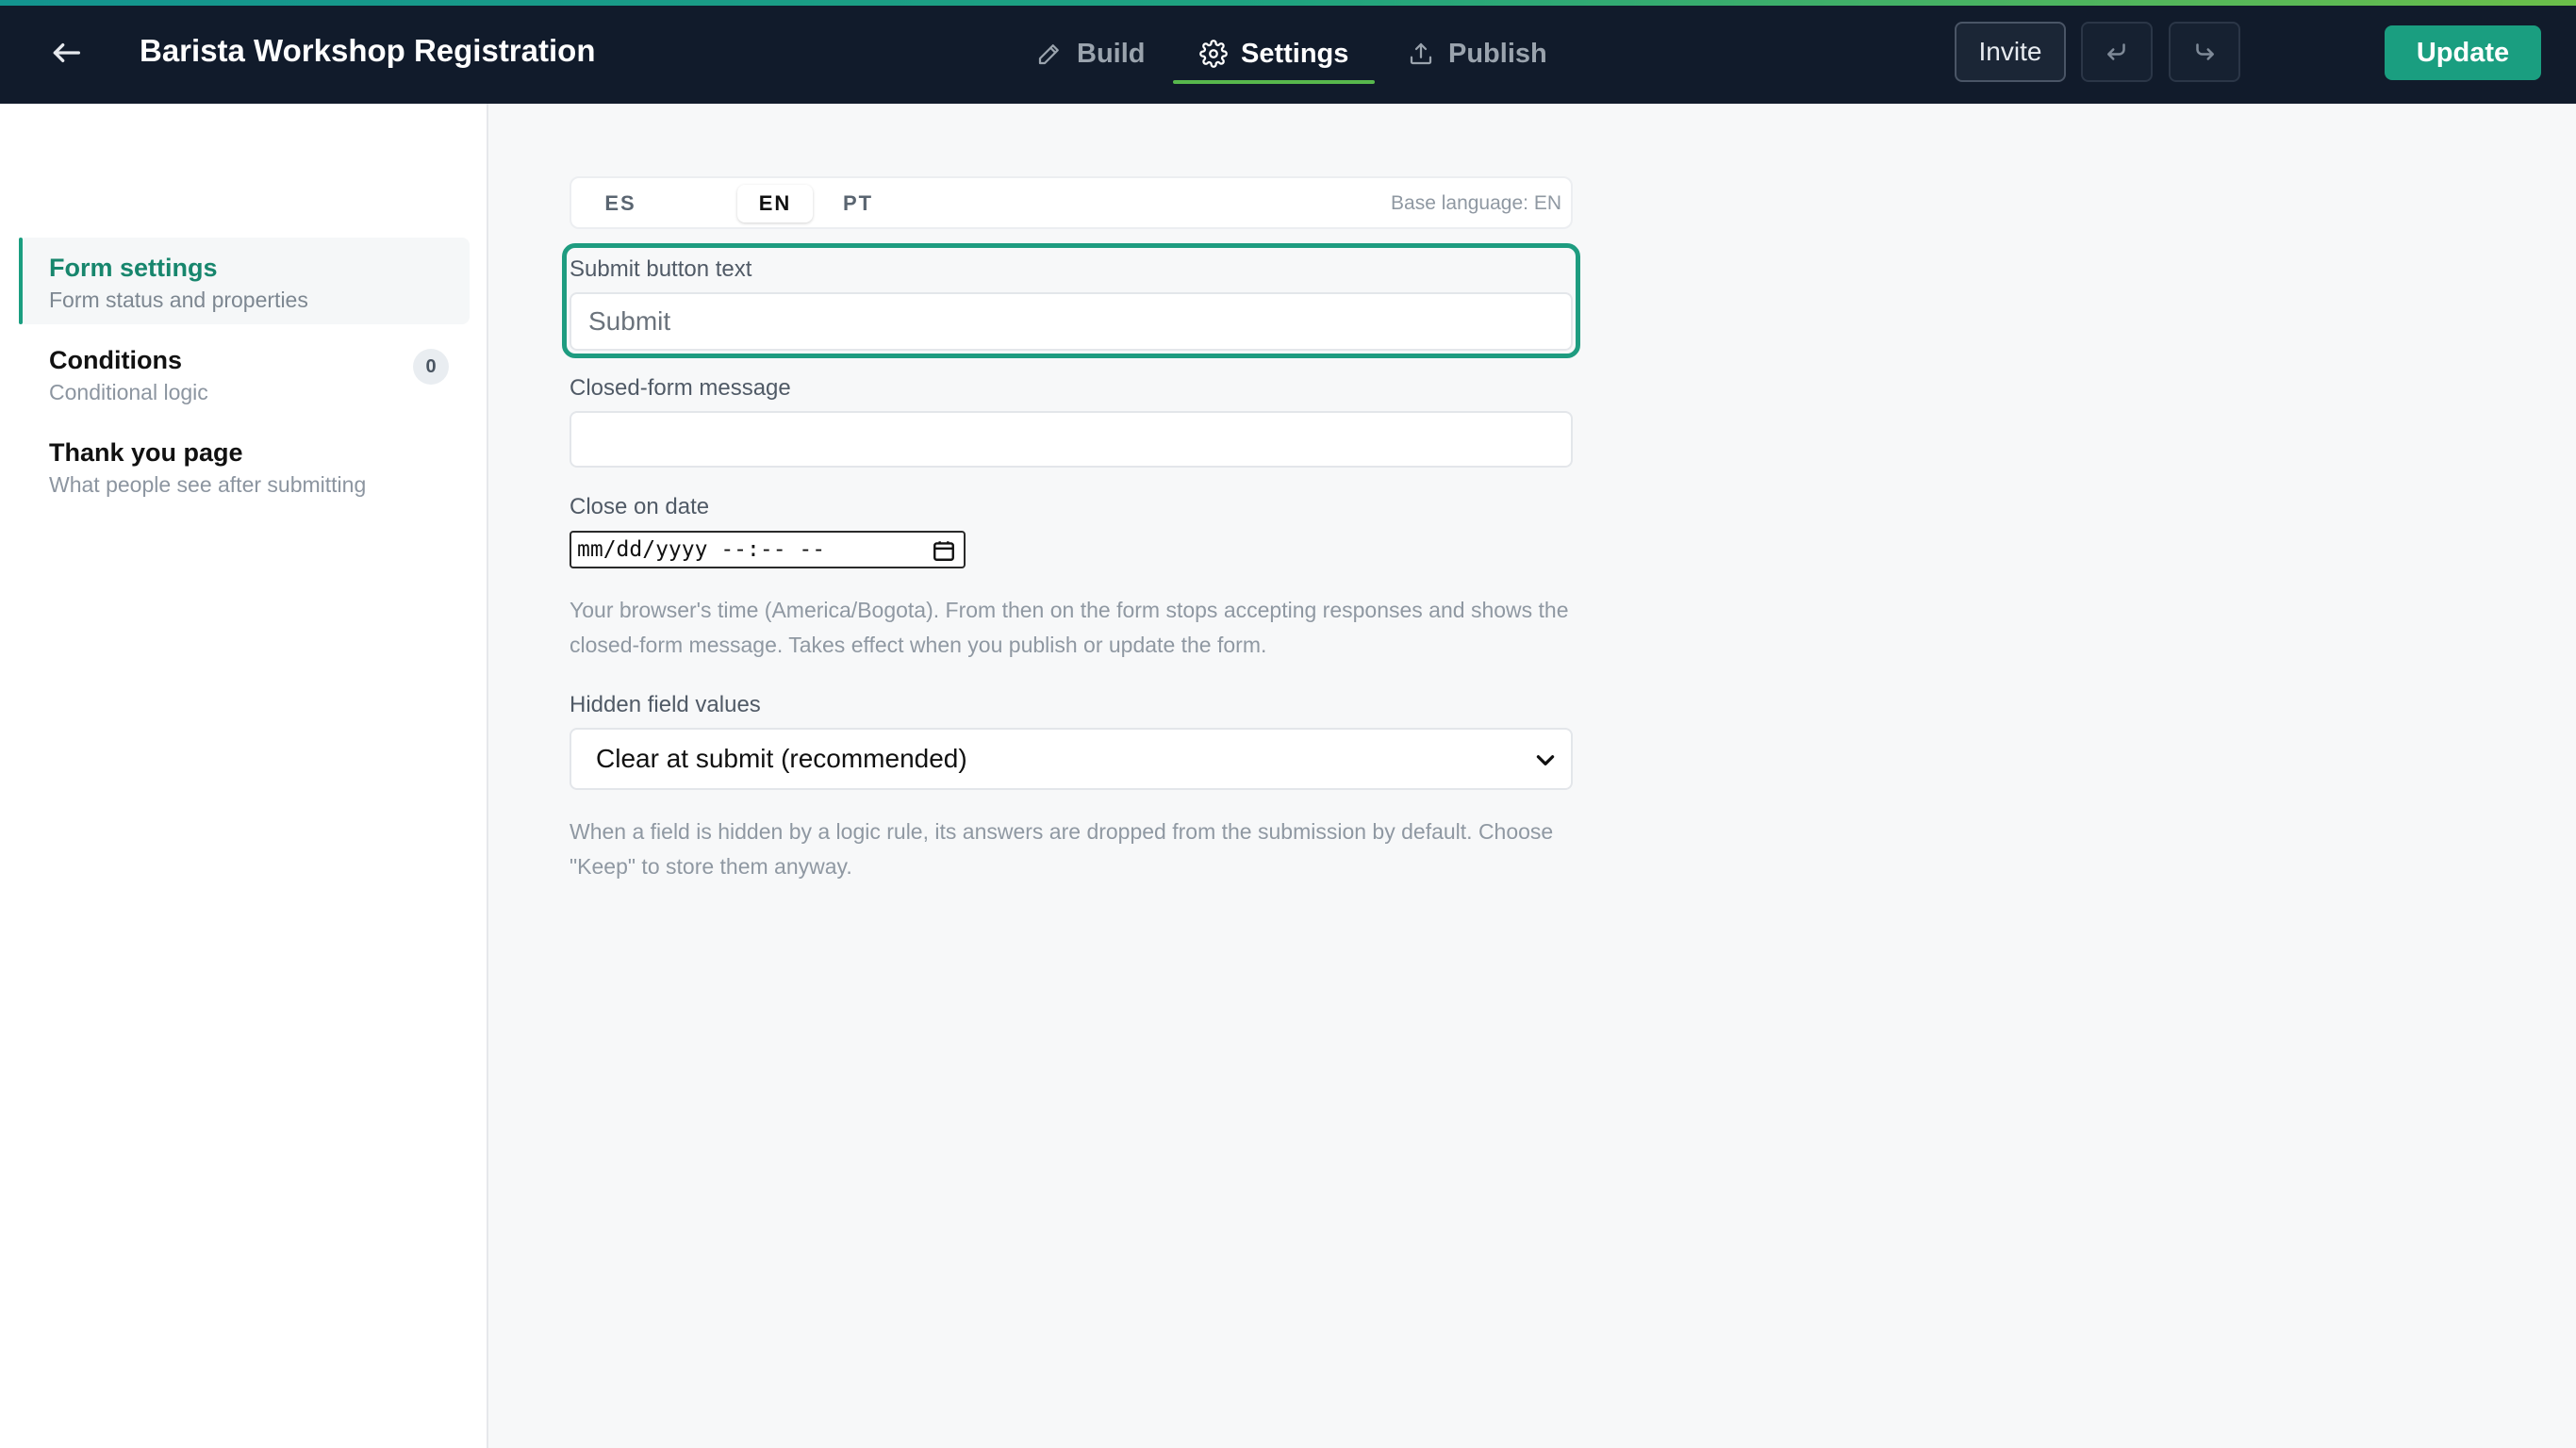 The height and width of the screenshot is (1448, 2576). What do you see at coordinates (680, 388) in the screenshot?
I see `closed-form-message-label: Closed-form message` at bounding box center [680, 388].